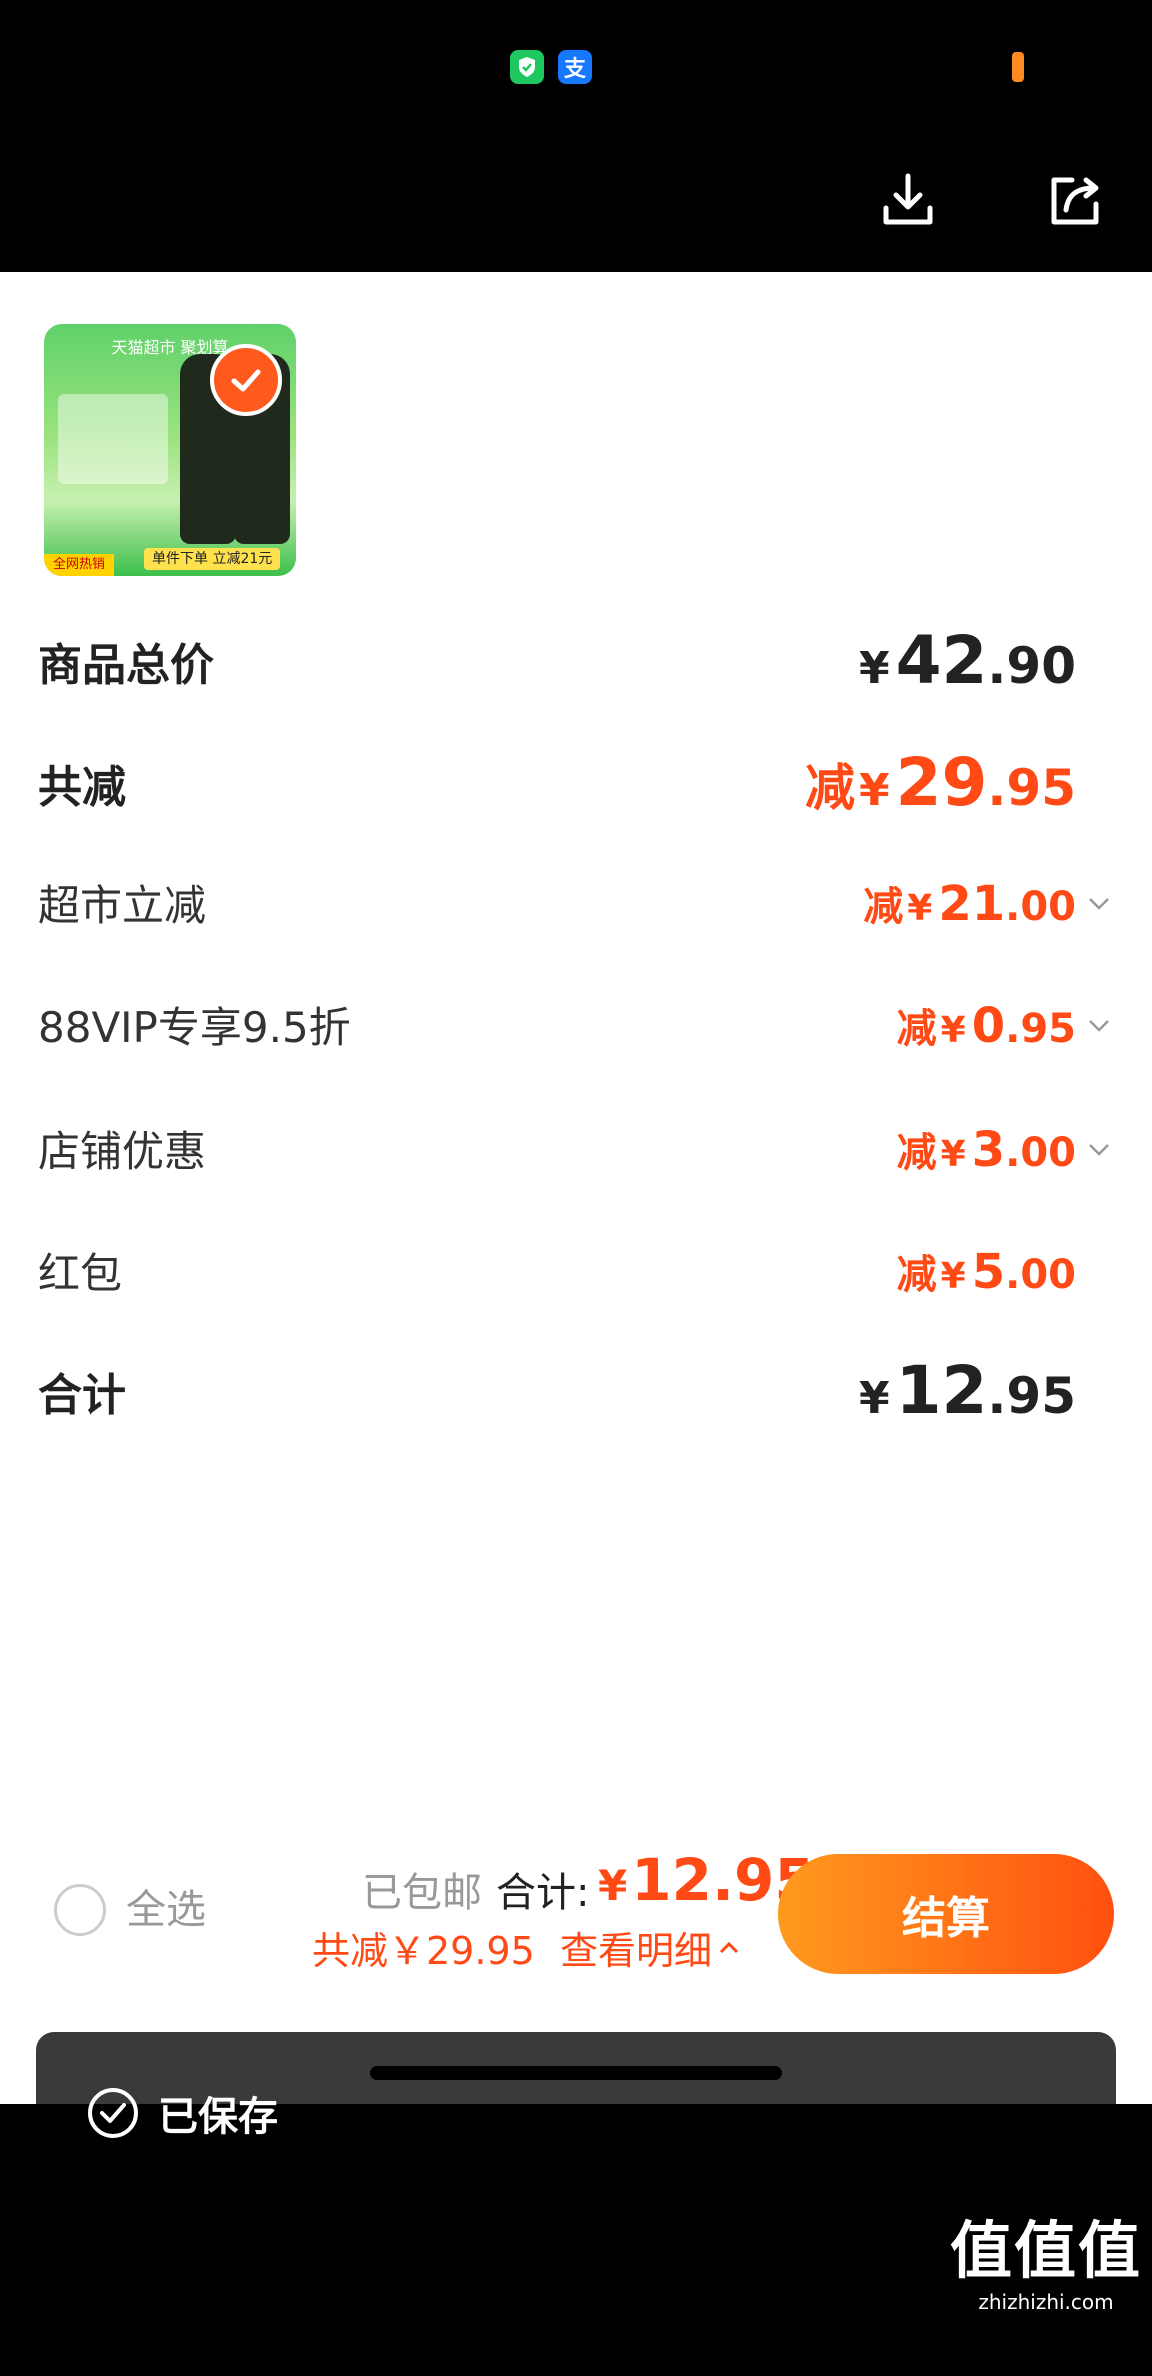 The image size is (1152, 2376). What do you see at coordinates (122, 1151) in the screenshot?
I see `discount-item-label: 店铺优惠` at bounding box center [122, 1151].